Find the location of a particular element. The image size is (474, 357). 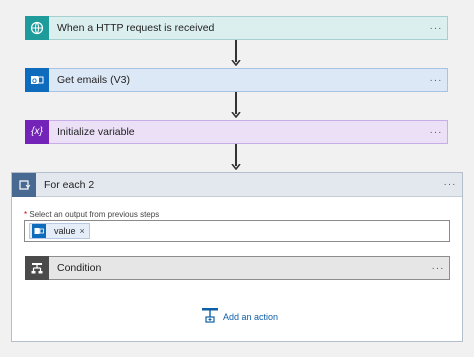

outlook-icon: O is located at coordinates (37, 79).